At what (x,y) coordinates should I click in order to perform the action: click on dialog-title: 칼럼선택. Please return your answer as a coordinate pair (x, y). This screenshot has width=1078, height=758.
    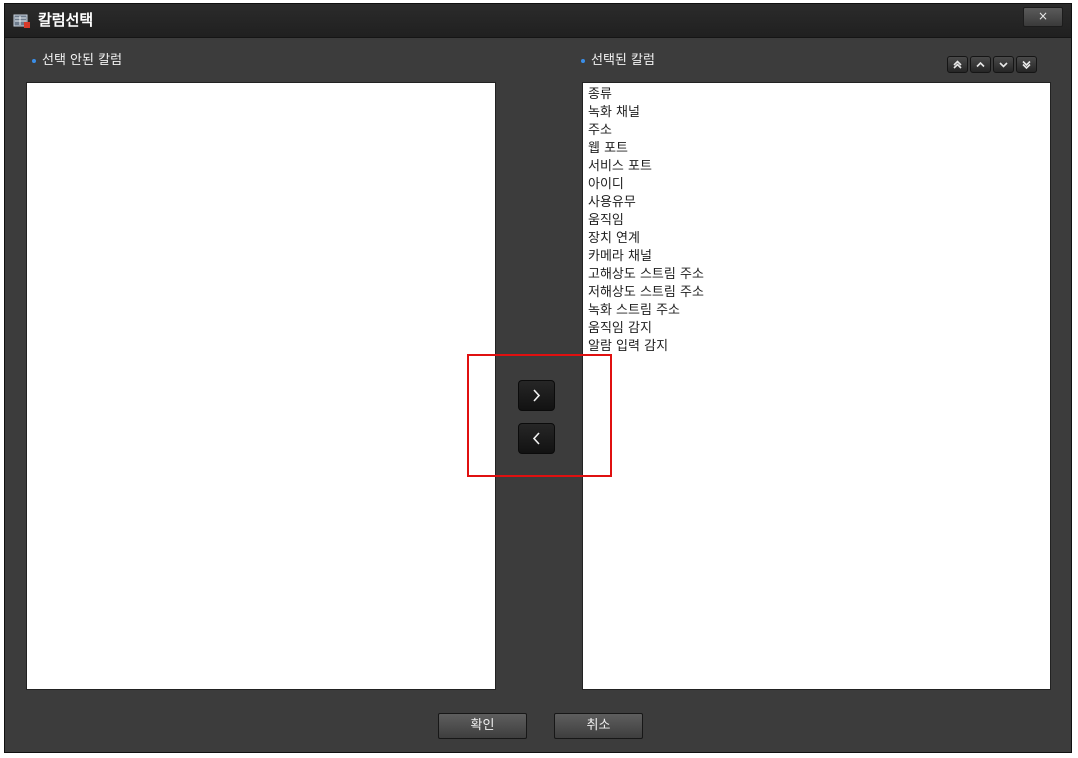
    Looking at the image, I should click on (66, 20).